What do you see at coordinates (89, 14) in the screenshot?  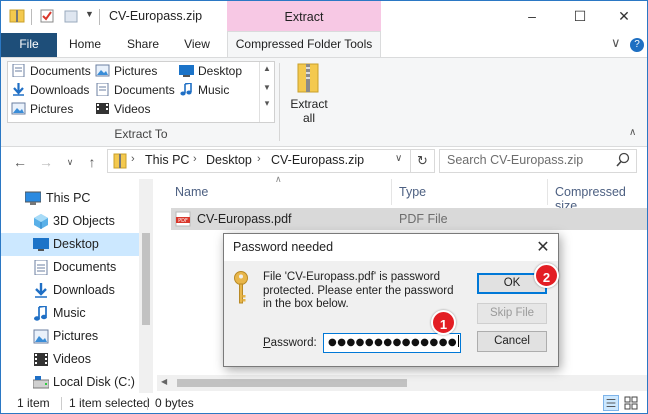 I see `qat-dropdown-icon: ▼` at bounding box center [89, 14].